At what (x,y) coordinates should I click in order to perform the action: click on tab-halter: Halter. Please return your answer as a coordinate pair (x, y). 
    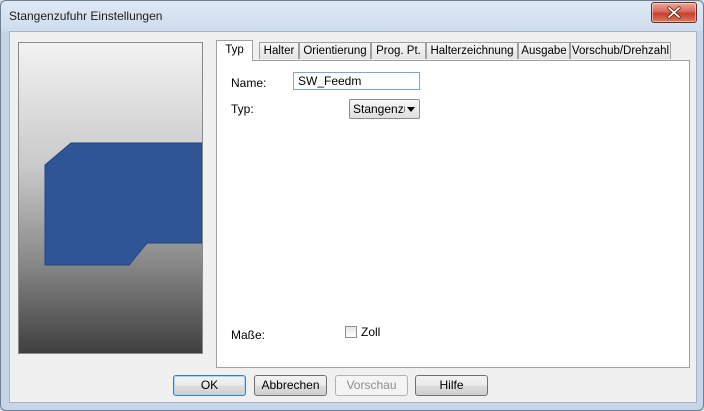
    Looking at the image, I should click on (279, 50).